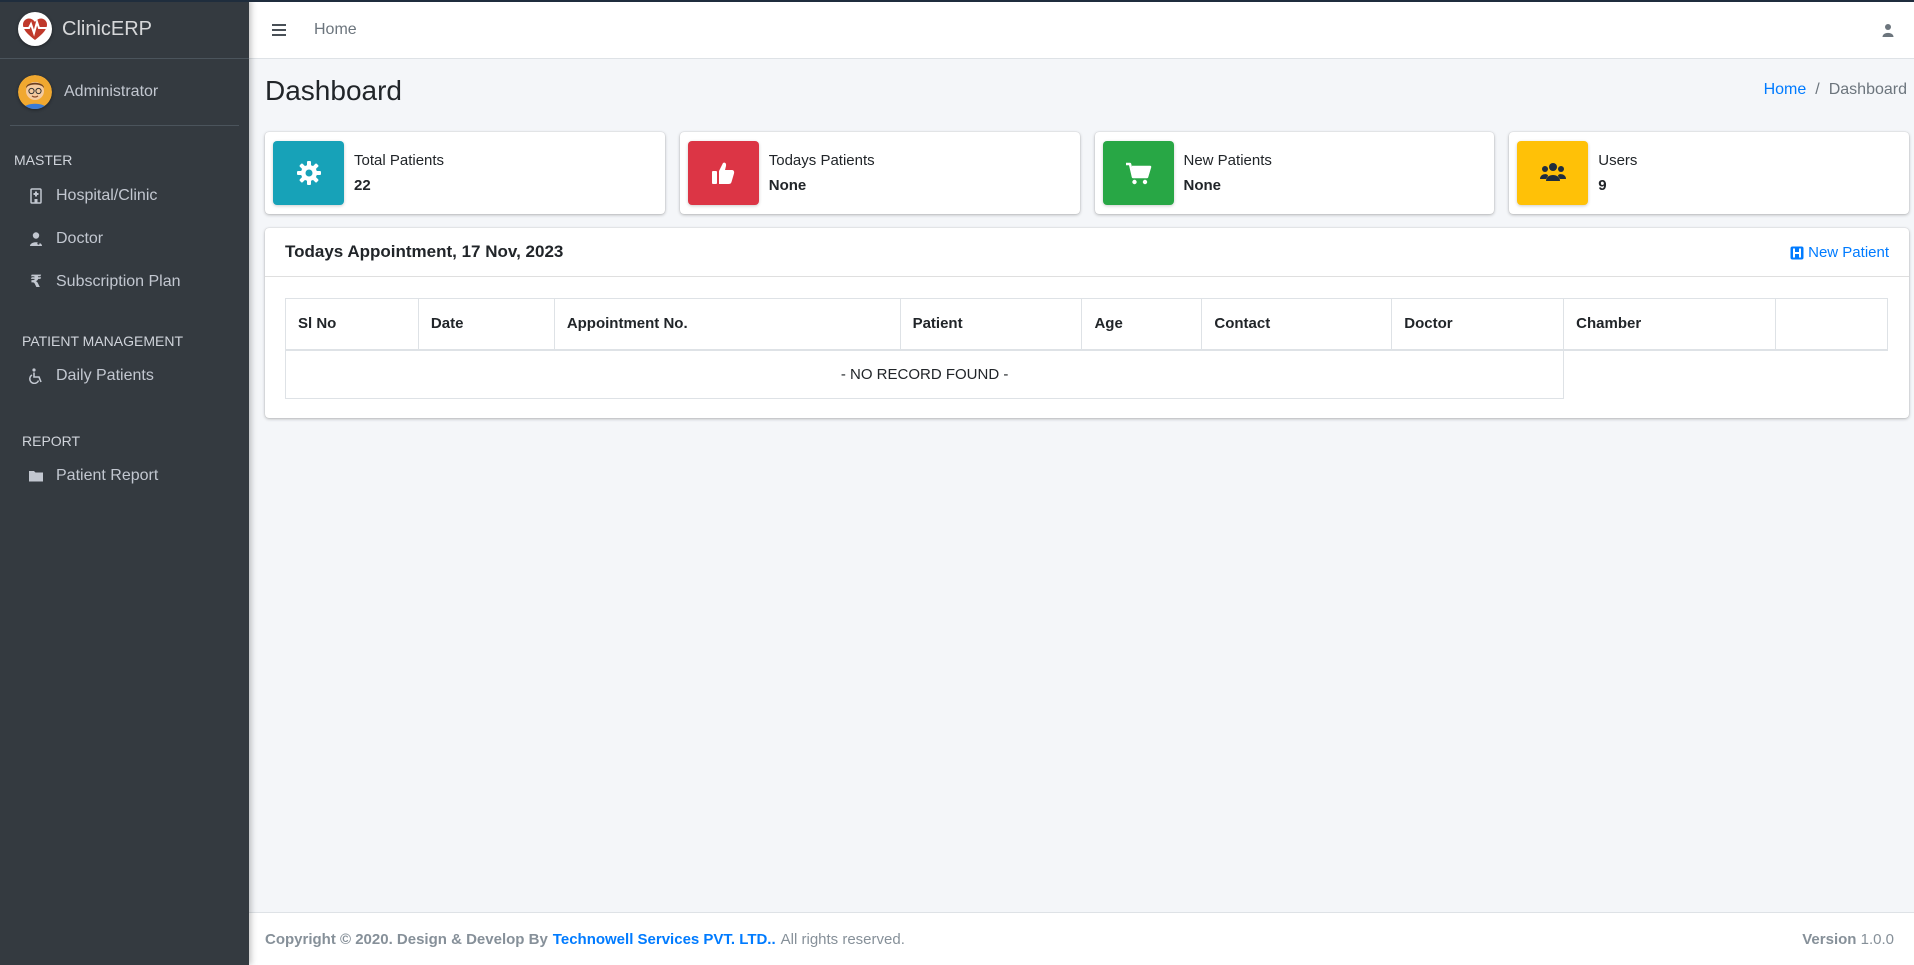  Describe the element at coordinates (80, 238) in the screenshot. I see `sidebar-item-label: Doctor` at that location.